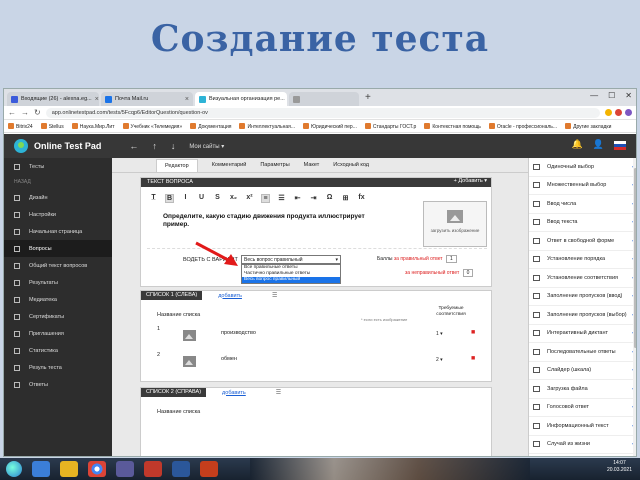 This screenshot has height=480, width=640. What do you see at coordinates (58, 299) in the screenshot?
I see `sidebar-item: Медиатека` at bounding box center [58, 299].